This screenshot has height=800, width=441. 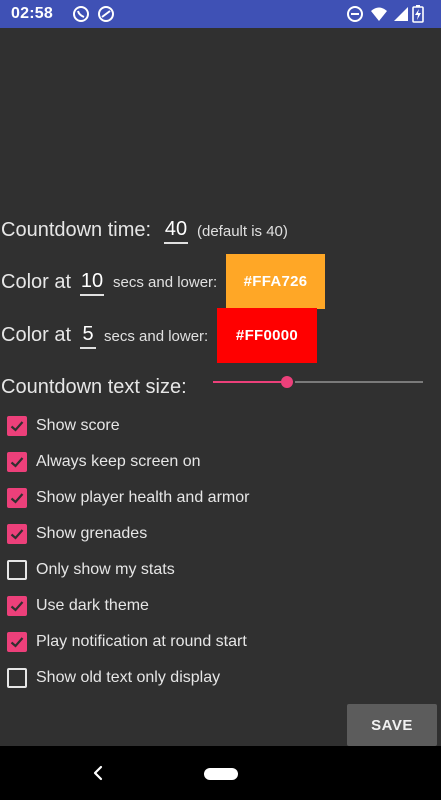 What do you see at coordinates (165, 282) in the screenshot?
I see `color-threshold-1-suffix: secs and lower:` at bounding box center [165, 282].